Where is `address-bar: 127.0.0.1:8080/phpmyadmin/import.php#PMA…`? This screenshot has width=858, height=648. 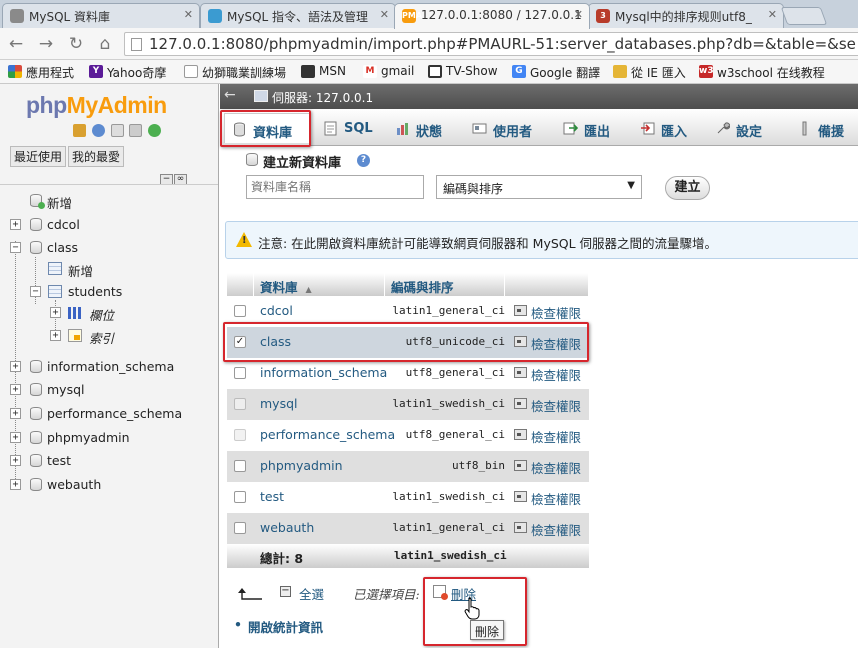 address-bar: 127.0.0.1:8080/phpmyadmin/import.php#PMA… is located at coordinates (491, 44).